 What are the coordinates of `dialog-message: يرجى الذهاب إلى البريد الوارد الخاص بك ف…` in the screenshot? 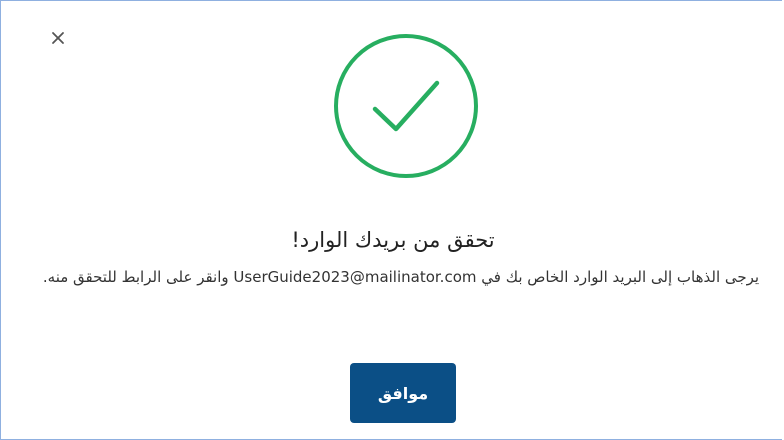 It's located at (401, 277).